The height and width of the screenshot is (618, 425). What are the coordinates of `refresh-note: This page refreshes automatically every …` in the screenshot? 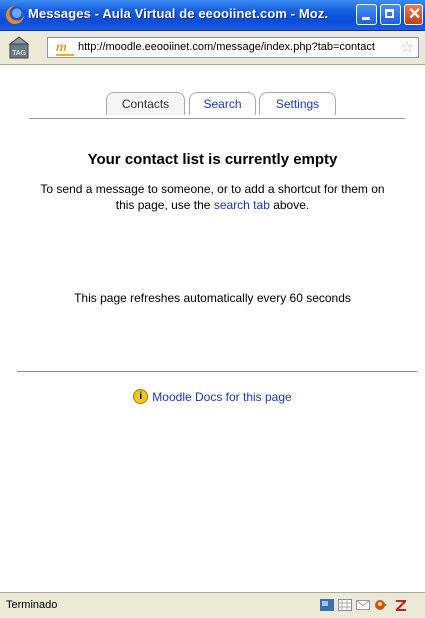 It's located at (212, 298).